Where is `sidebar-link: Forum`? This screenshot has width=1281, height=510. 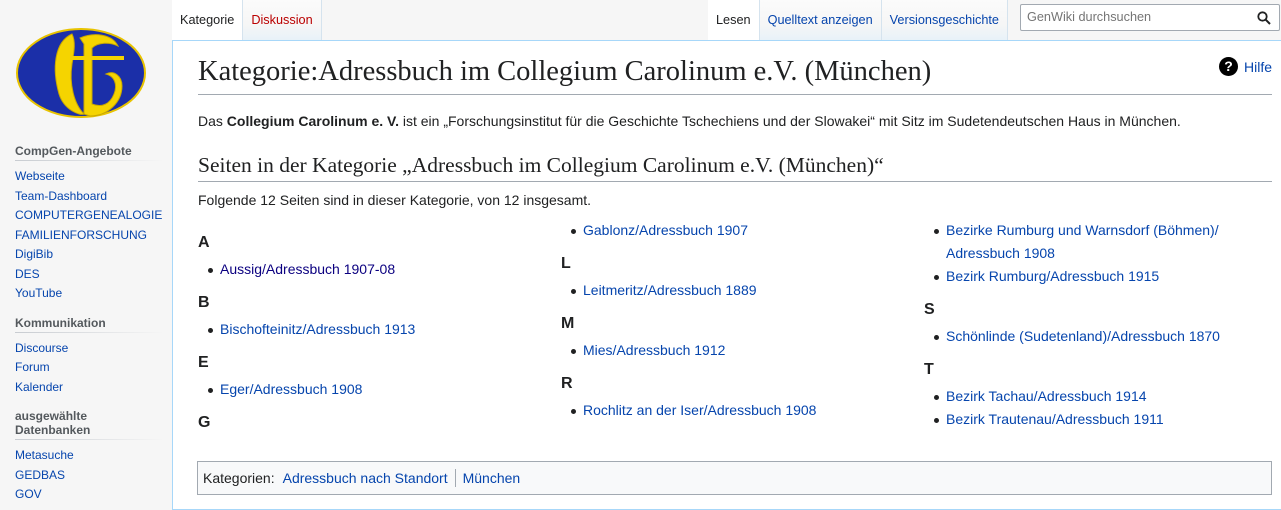 sidebar-link: Forum is located at coordinates (32, 367).